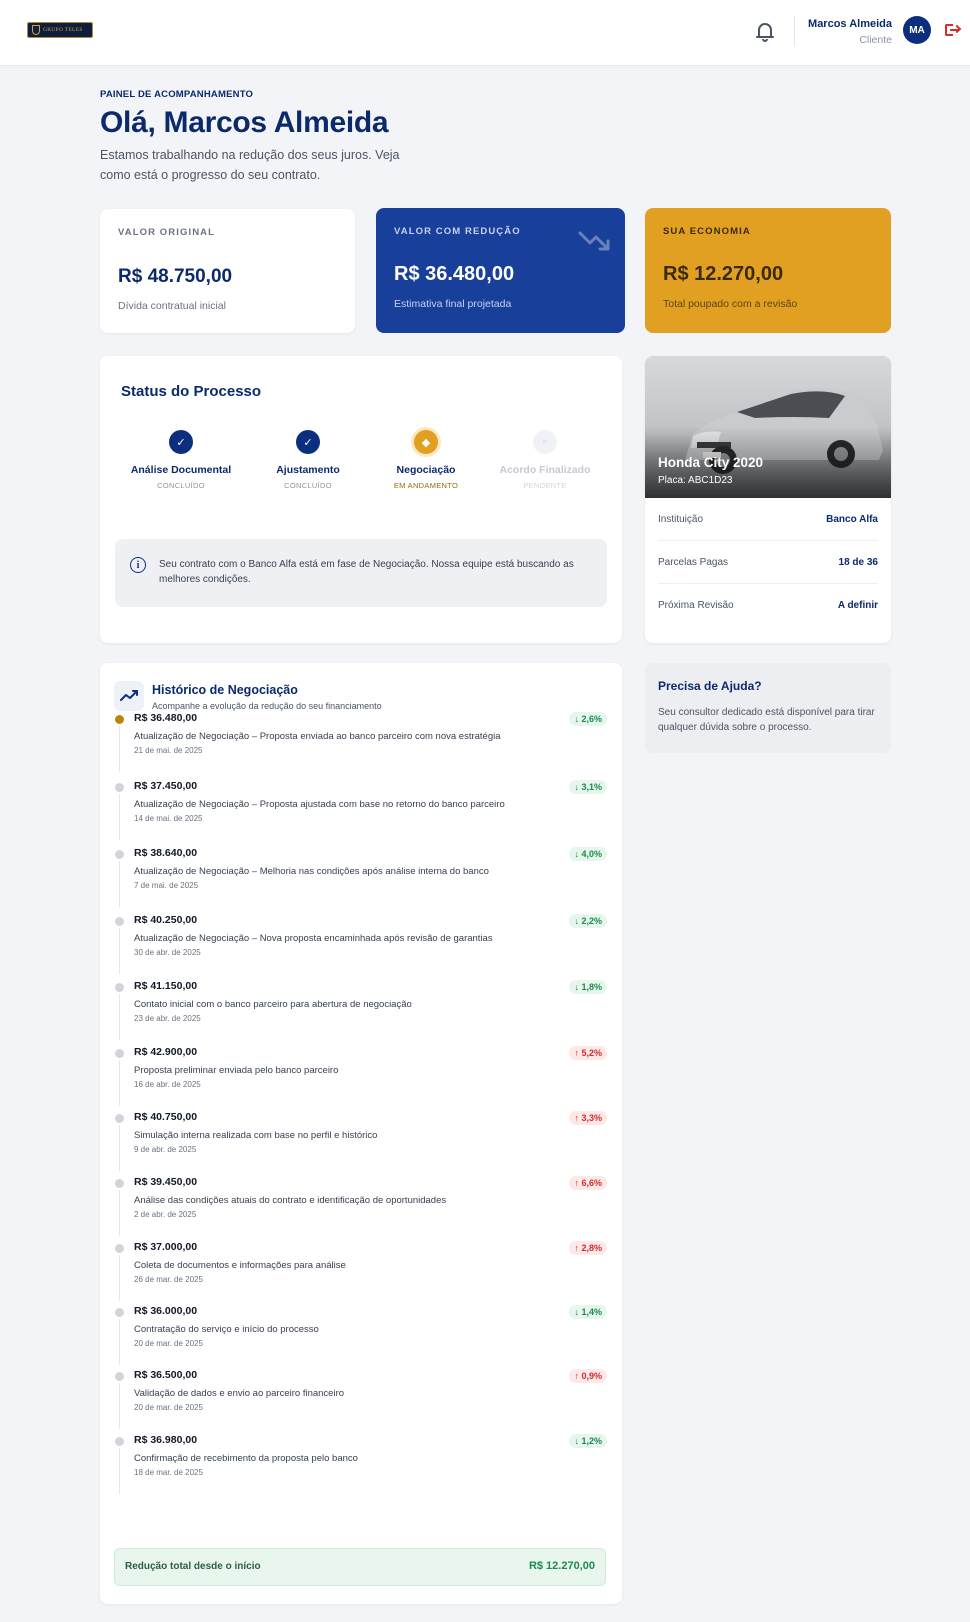 This screenshot has width=970, height=1622. What do you see at coordinates (166, 1311) in the screenshot?
I see `entry-amount: R$ 36.000,00` at bounding box center [166, 1311].